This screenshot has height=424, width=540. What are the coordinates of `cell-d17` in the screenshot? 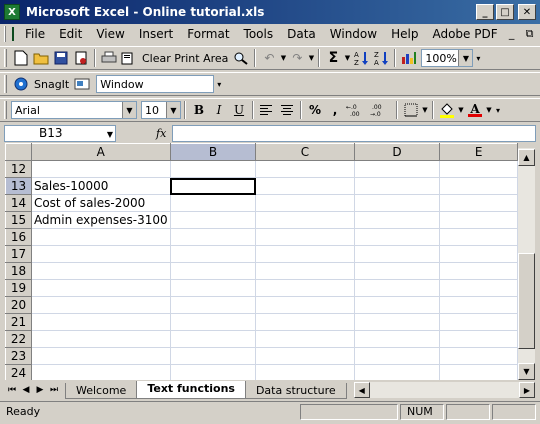 It's located at (397, 254).